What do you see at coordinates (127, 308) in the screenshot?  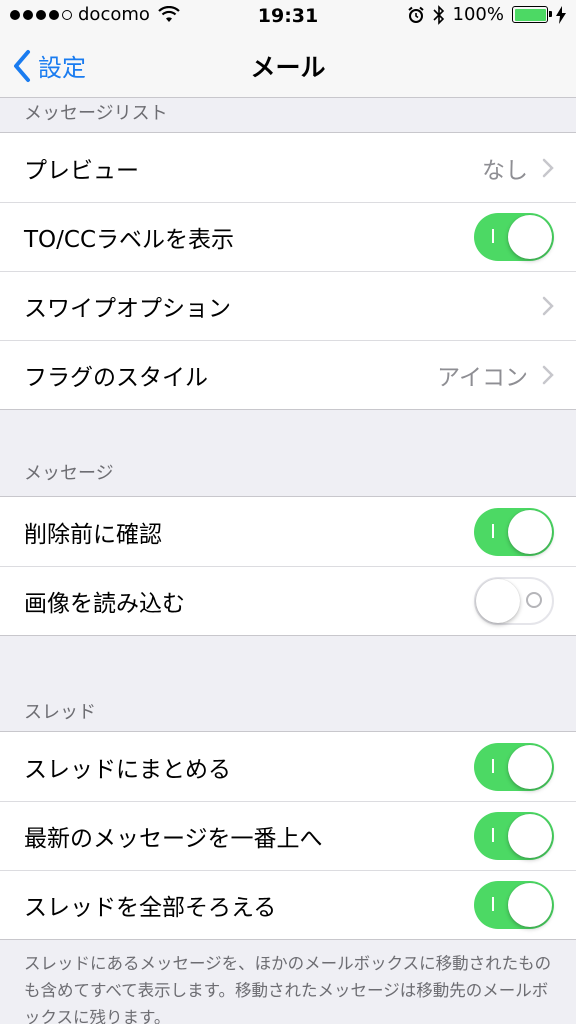 I see `row-label: スワイプオプション` at bounding box center [127, 308].